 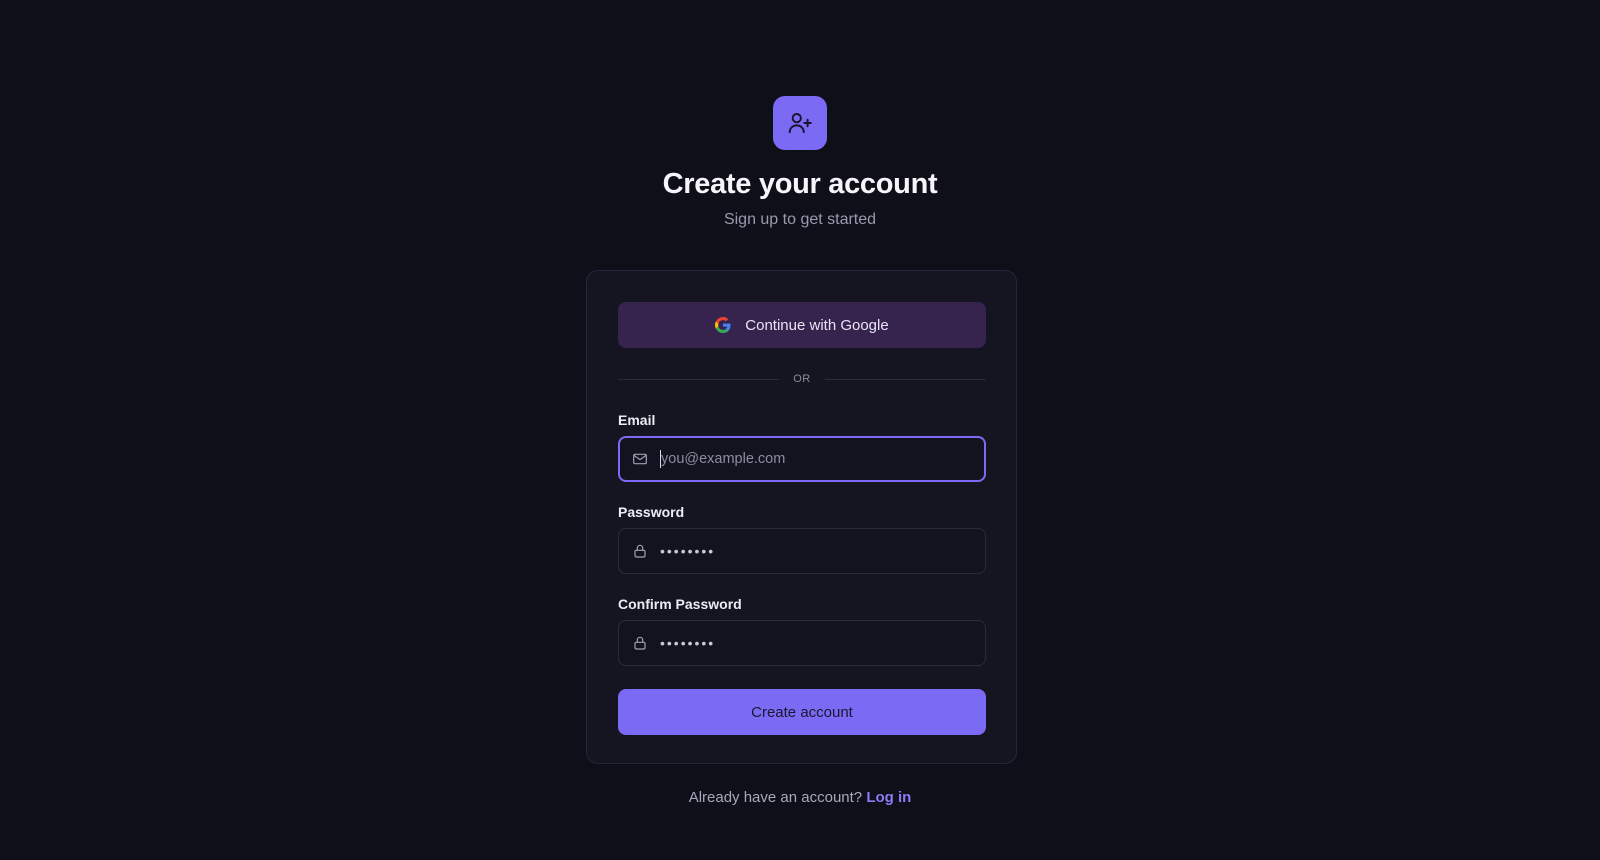 What do you see at coordinates (680, 604) in the screenshot?
I see `confirm-password-label: Confirm Password` at bounding box center [680, 604].